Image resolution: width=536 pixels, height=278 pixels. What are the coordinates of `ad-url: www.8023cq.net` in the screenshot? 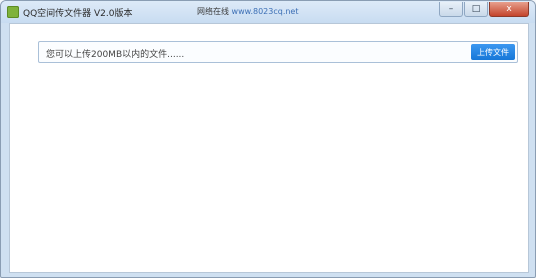 It's located at (265, 11).